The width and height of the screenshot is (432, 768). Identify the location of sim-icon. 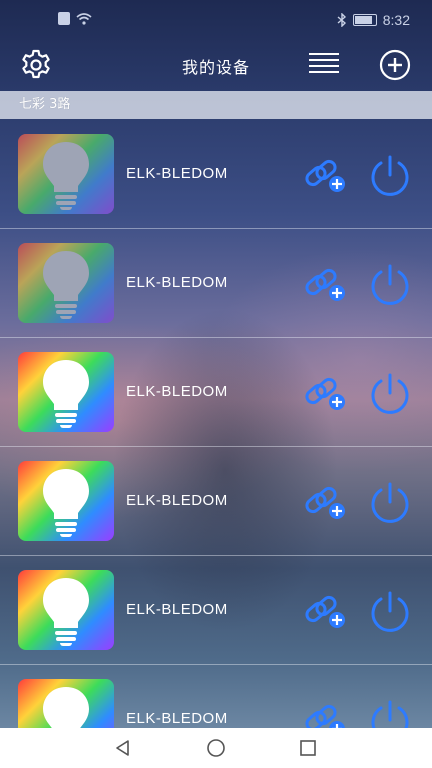
(64, 18).